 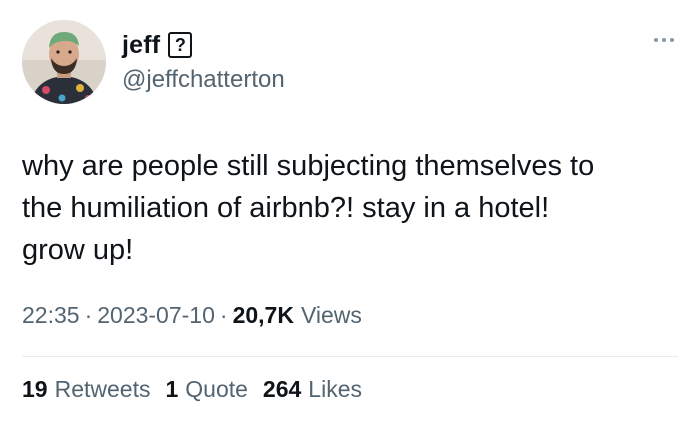 What do you see at coordinates (141, 45) in the screenshot?
I see `author-display-name: jeff` at bounding box center [141, 45].